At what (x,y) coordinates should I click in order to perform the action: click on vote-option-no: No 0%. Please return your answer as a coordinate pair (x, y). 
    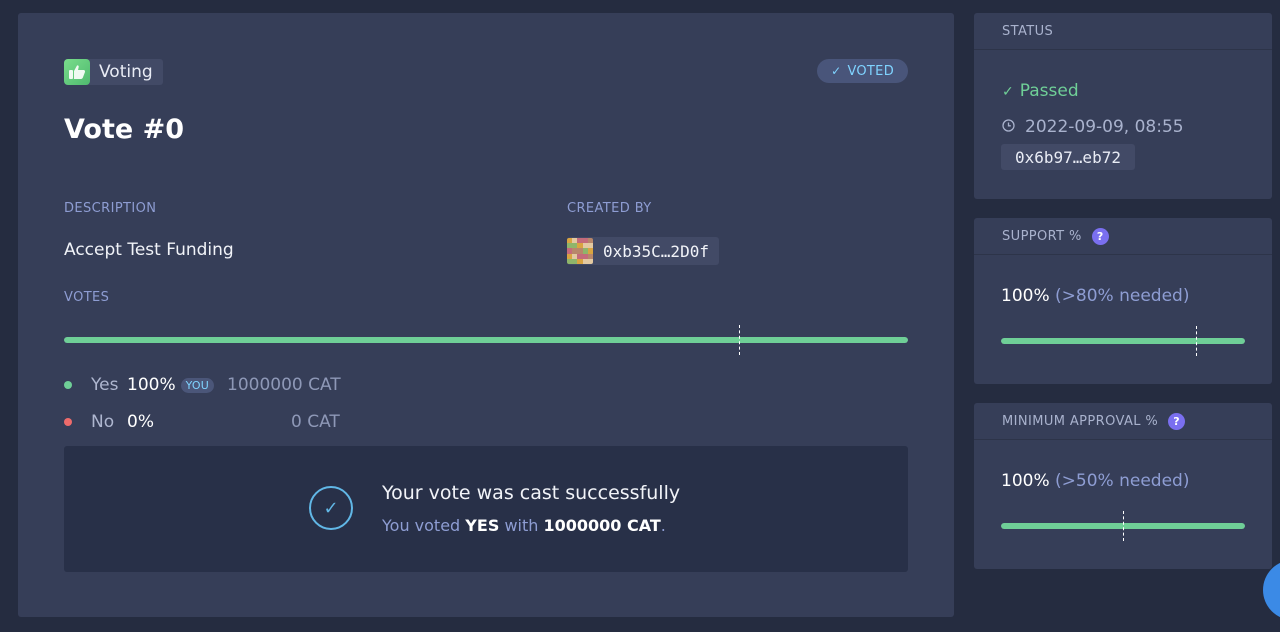
    Looking at the image, I should click on (109, 422).